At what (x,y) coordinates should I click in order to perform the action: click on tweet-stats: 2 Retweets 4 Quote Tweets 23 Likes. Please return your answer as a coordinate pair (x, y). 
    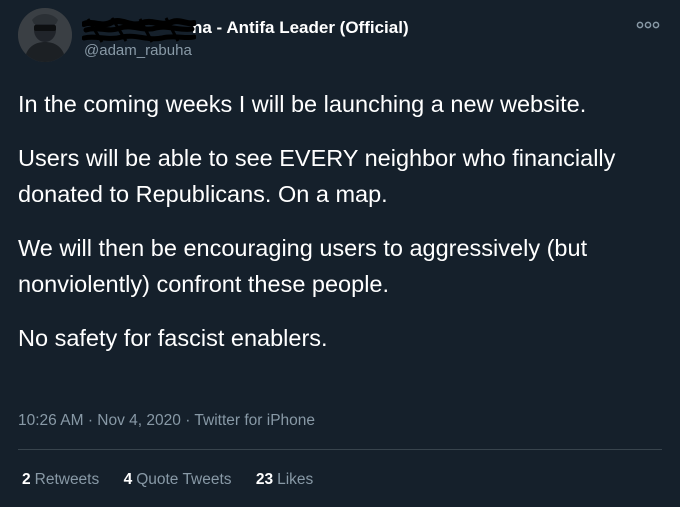
    Looking at the image, I should click on (177, 480).